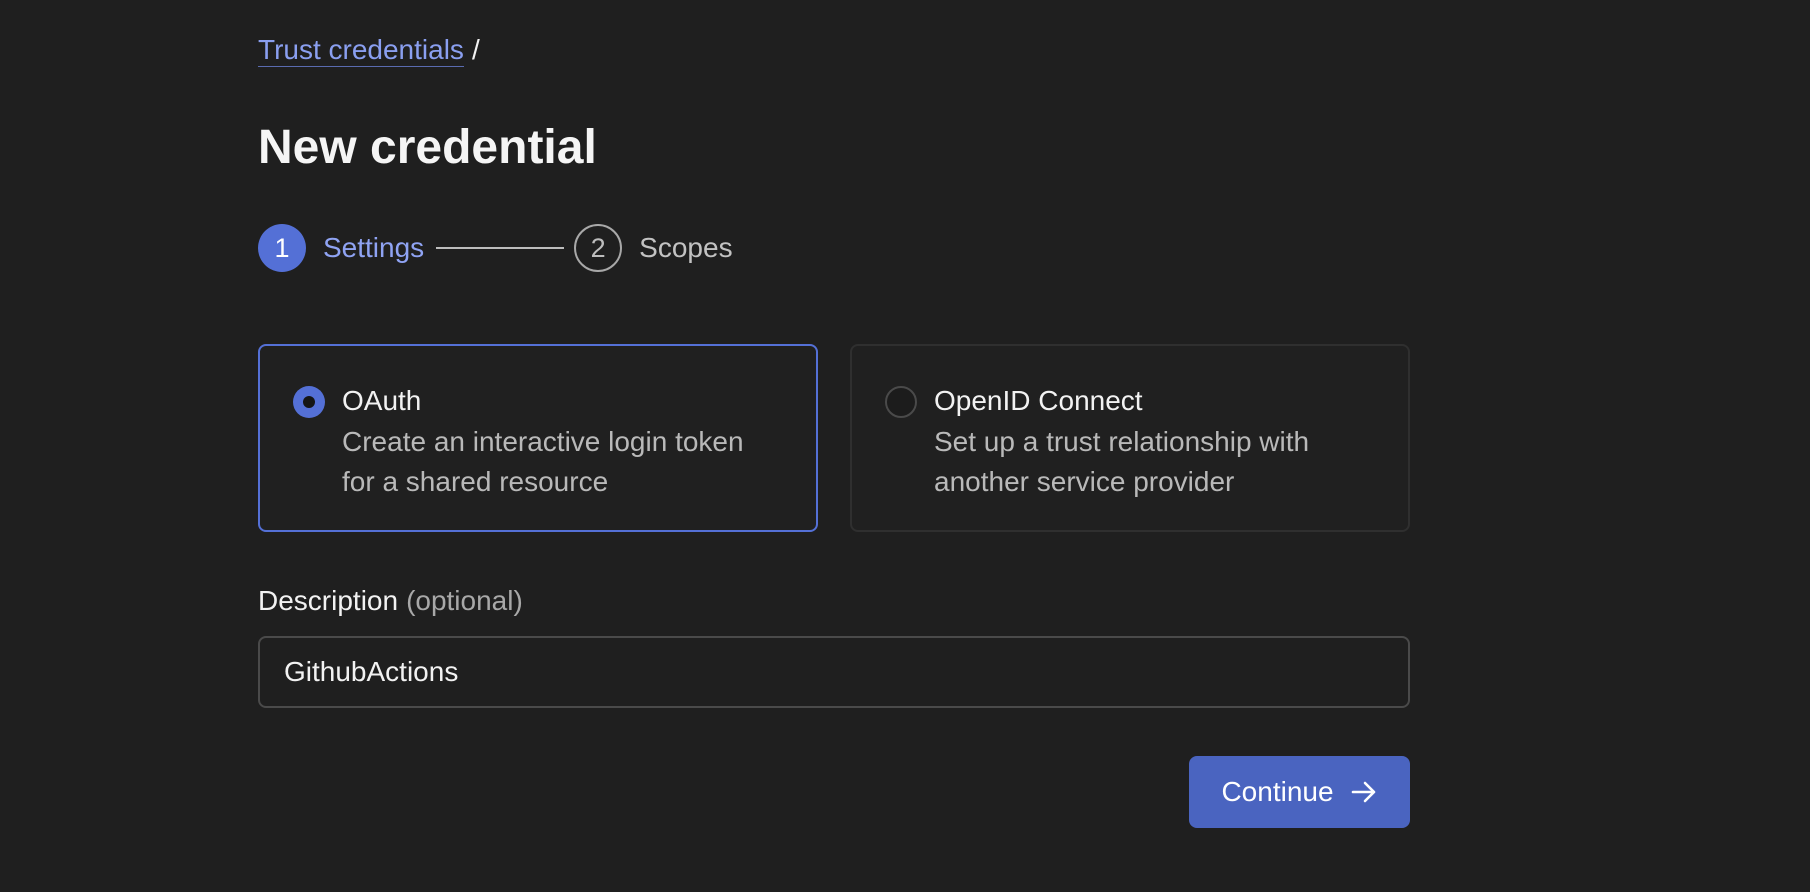  I want to click on description-label: Description (optional), so click(390, 601).